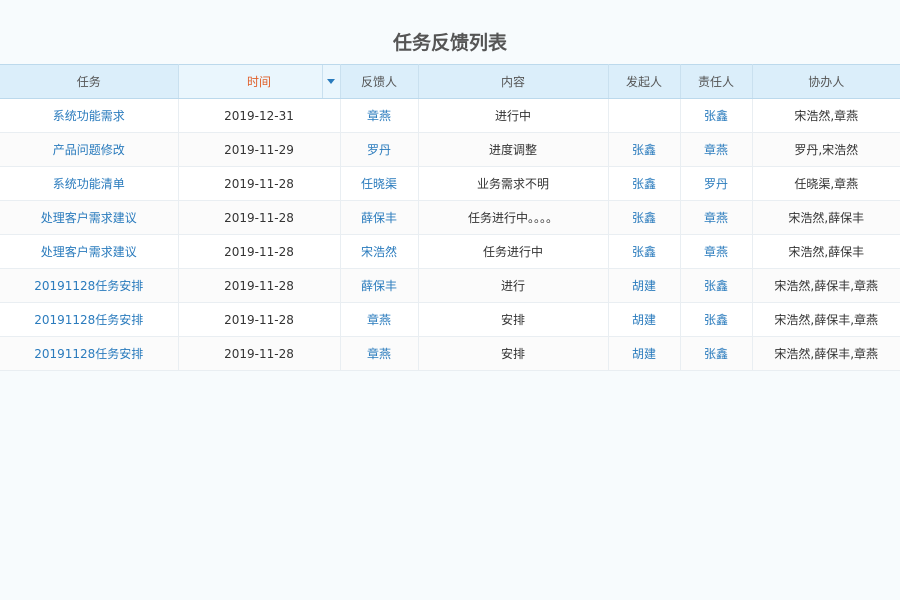 Image resolution: width=900 pixels, height=600 pixels. I want to click on content-cell: 业务需求不明, so click(513, 183).